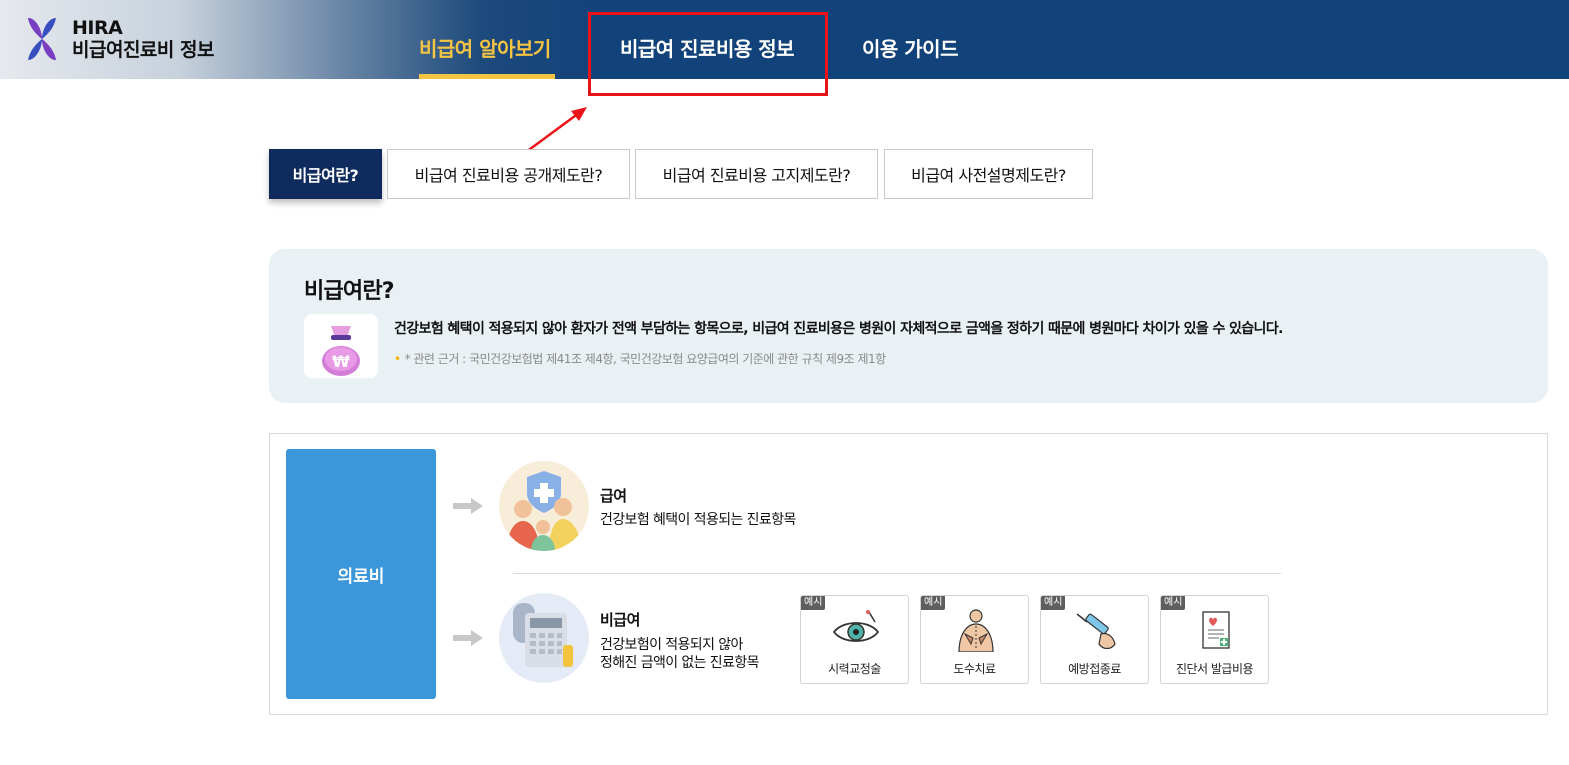 Image resolution: width=1569 pixels, height=765 pixels. Describe the element at coordinates (680, 663) in the screenshot. I see `noncovered-description-line2: 정해진 금액이 없는 진료항목` at that location.